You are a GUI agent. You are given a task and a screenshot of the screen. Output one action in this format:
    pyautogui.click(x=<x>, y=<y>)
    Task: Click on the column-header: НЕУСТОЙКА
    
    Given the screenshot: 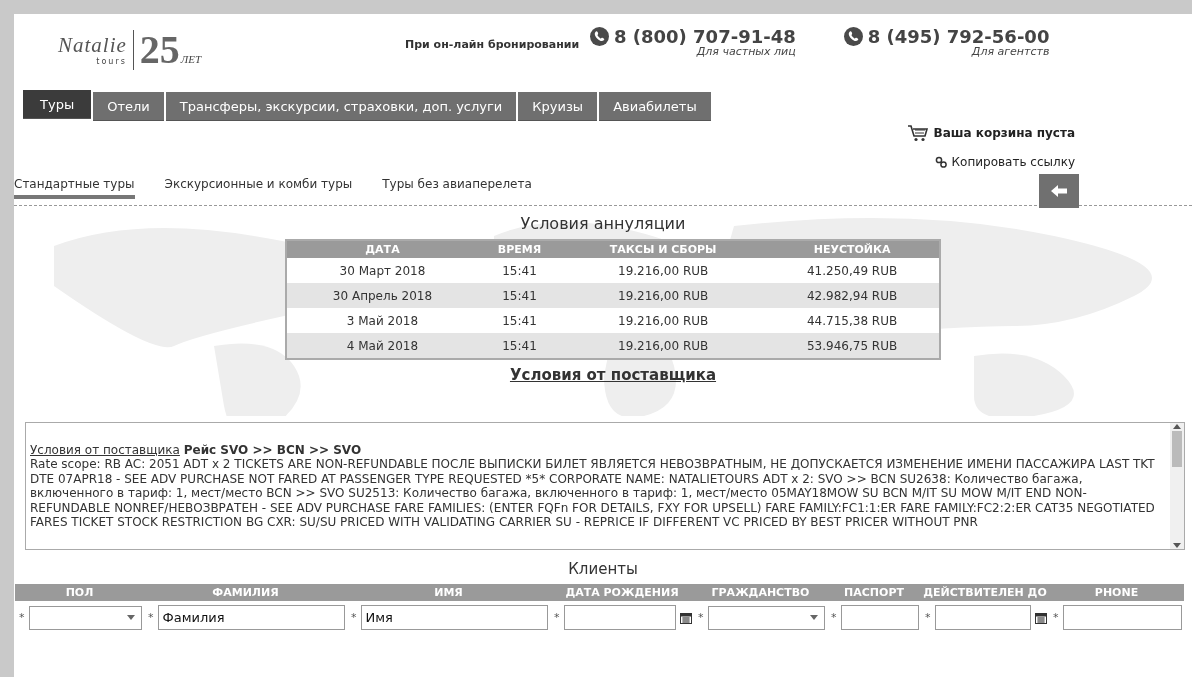 What is the action you would take?
    pyautogui.click(x=852, y=249)
    